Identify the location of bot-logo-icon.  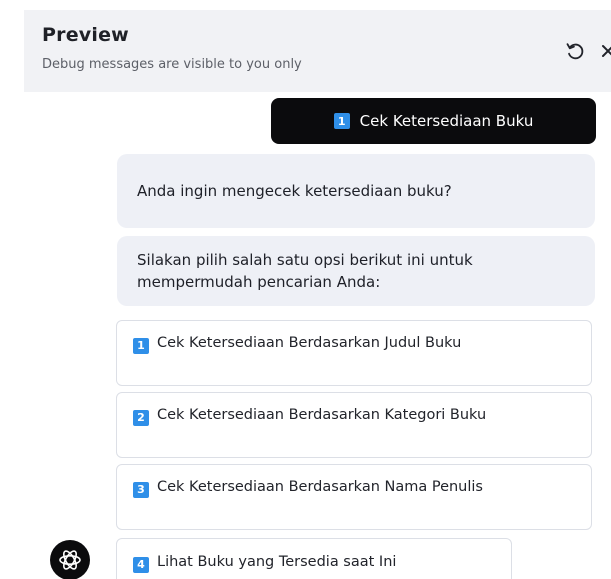
(70, 560).